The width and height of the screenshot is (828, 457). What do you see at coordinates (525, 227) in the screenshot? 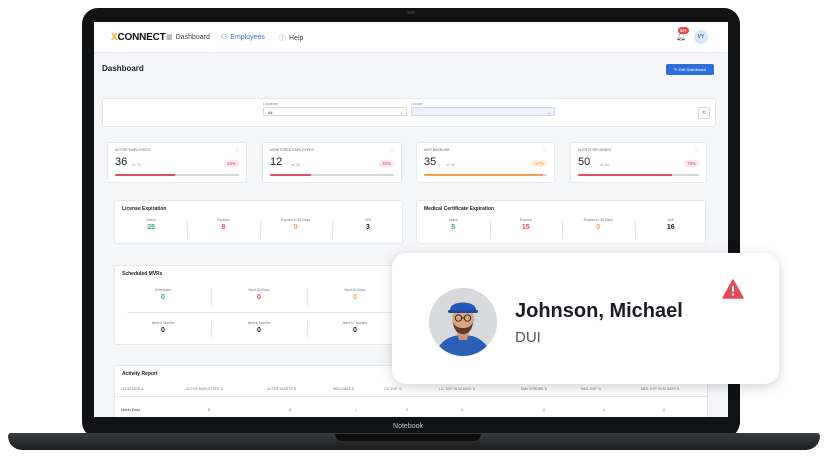
I see `stat-value: 15` at bounding box center [525, 227].